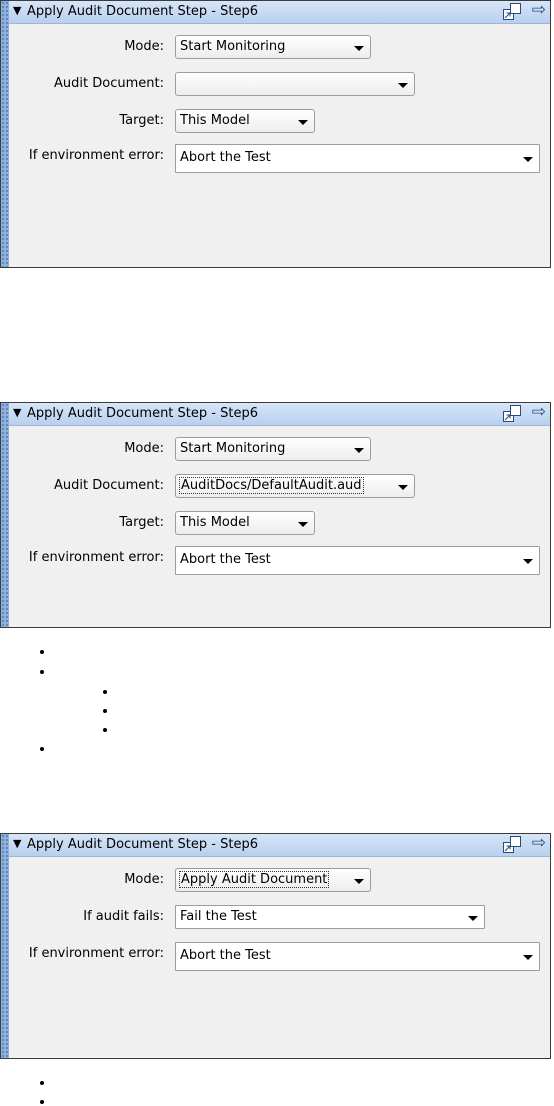  I want to click on audit-document-dropdown: AuditDocs/DefaultAudit.aud, so click(295, 486).